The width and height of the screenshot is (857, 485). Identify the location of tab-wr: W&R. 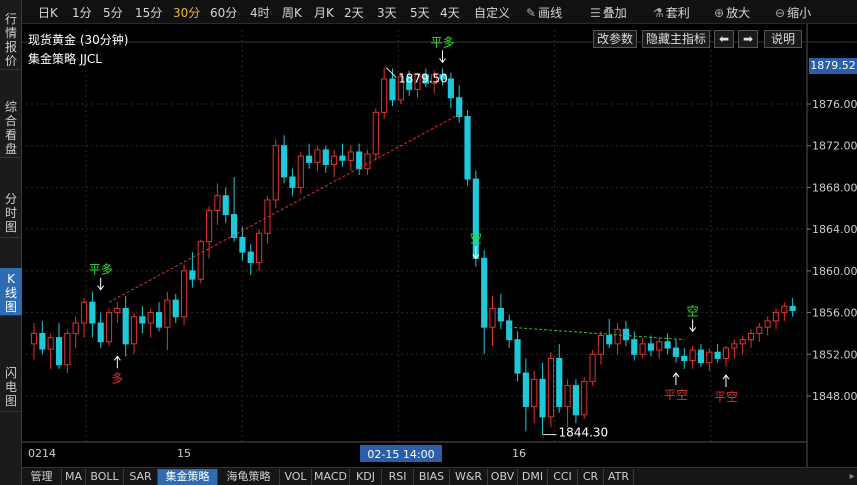
(469, 477).